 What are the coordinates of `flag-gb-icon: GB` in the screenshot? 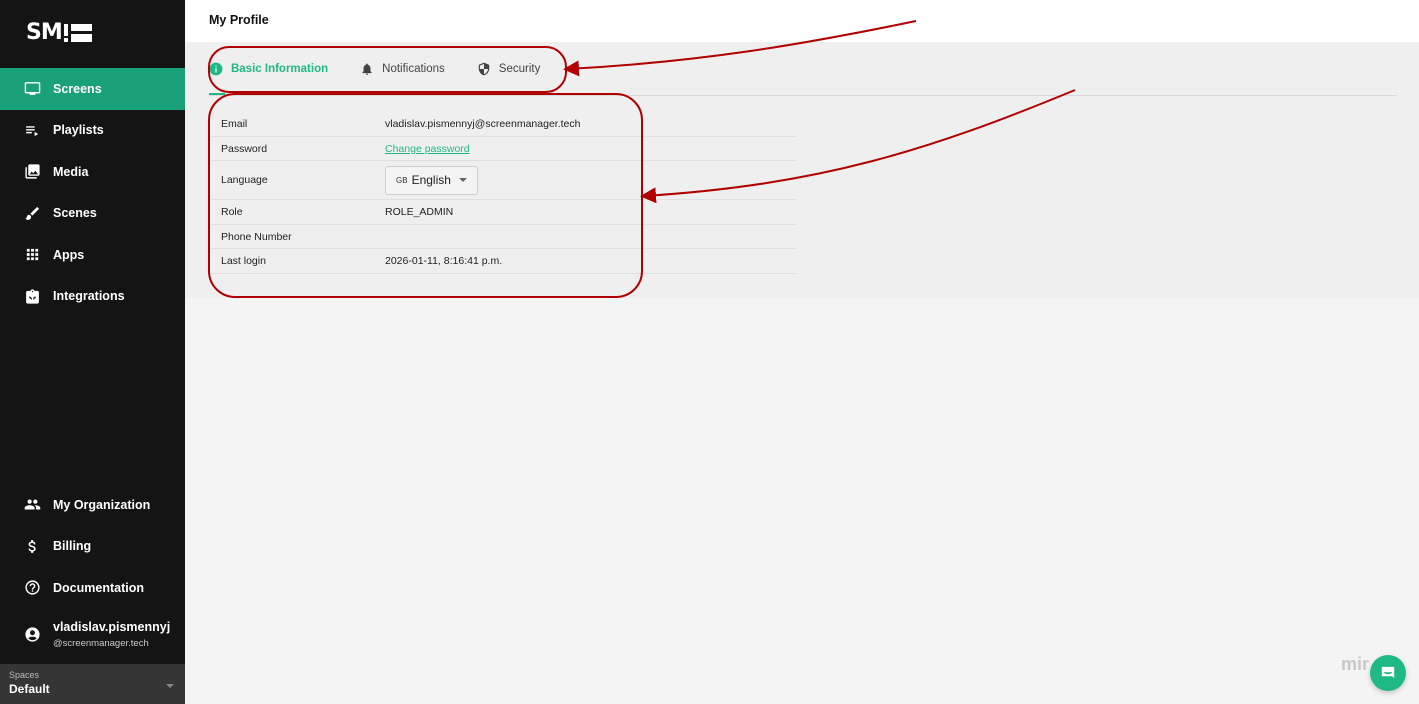 It's located at (402, 180).